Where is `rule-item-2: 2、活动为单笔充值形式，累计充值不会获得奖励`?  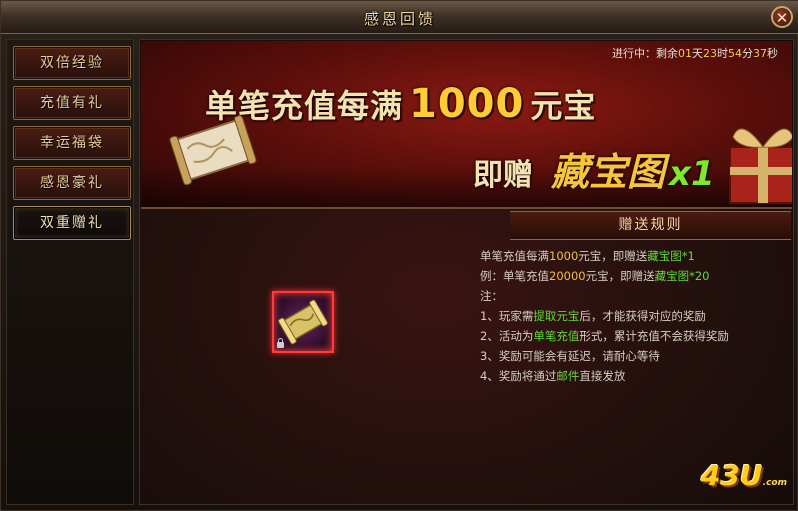 rule-item-2: 2、活动为单笔充值形式，累计充值不会获得奖励 is located at coordinates (604, 336).